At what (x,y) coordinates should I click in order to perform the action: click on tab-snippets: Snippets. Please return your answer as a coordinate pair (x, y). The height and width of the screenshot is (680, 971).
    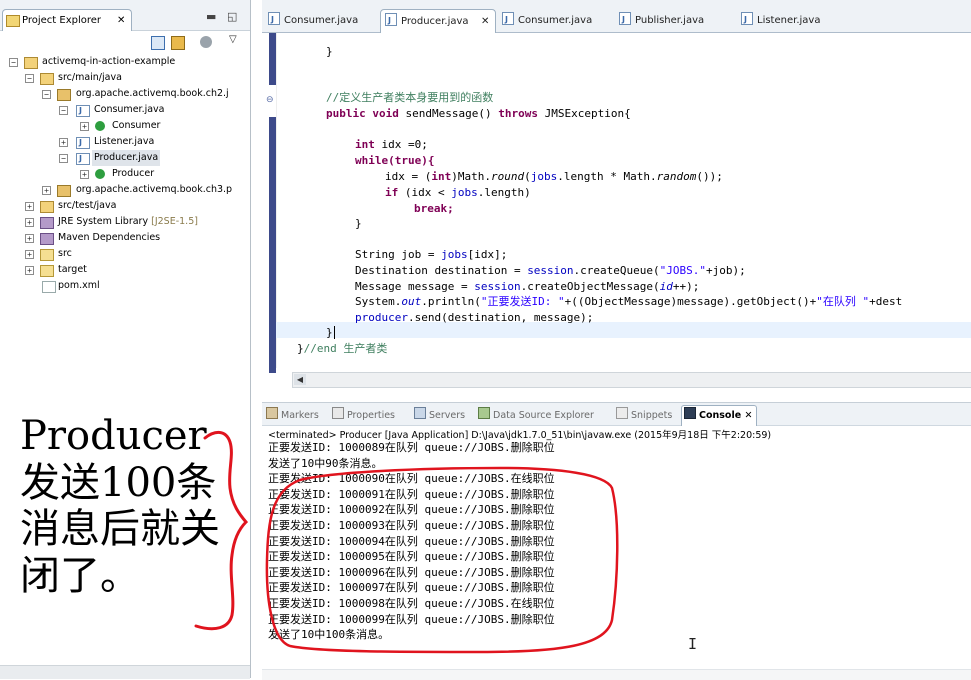
    Looking at the image, I should click on (644, 415).